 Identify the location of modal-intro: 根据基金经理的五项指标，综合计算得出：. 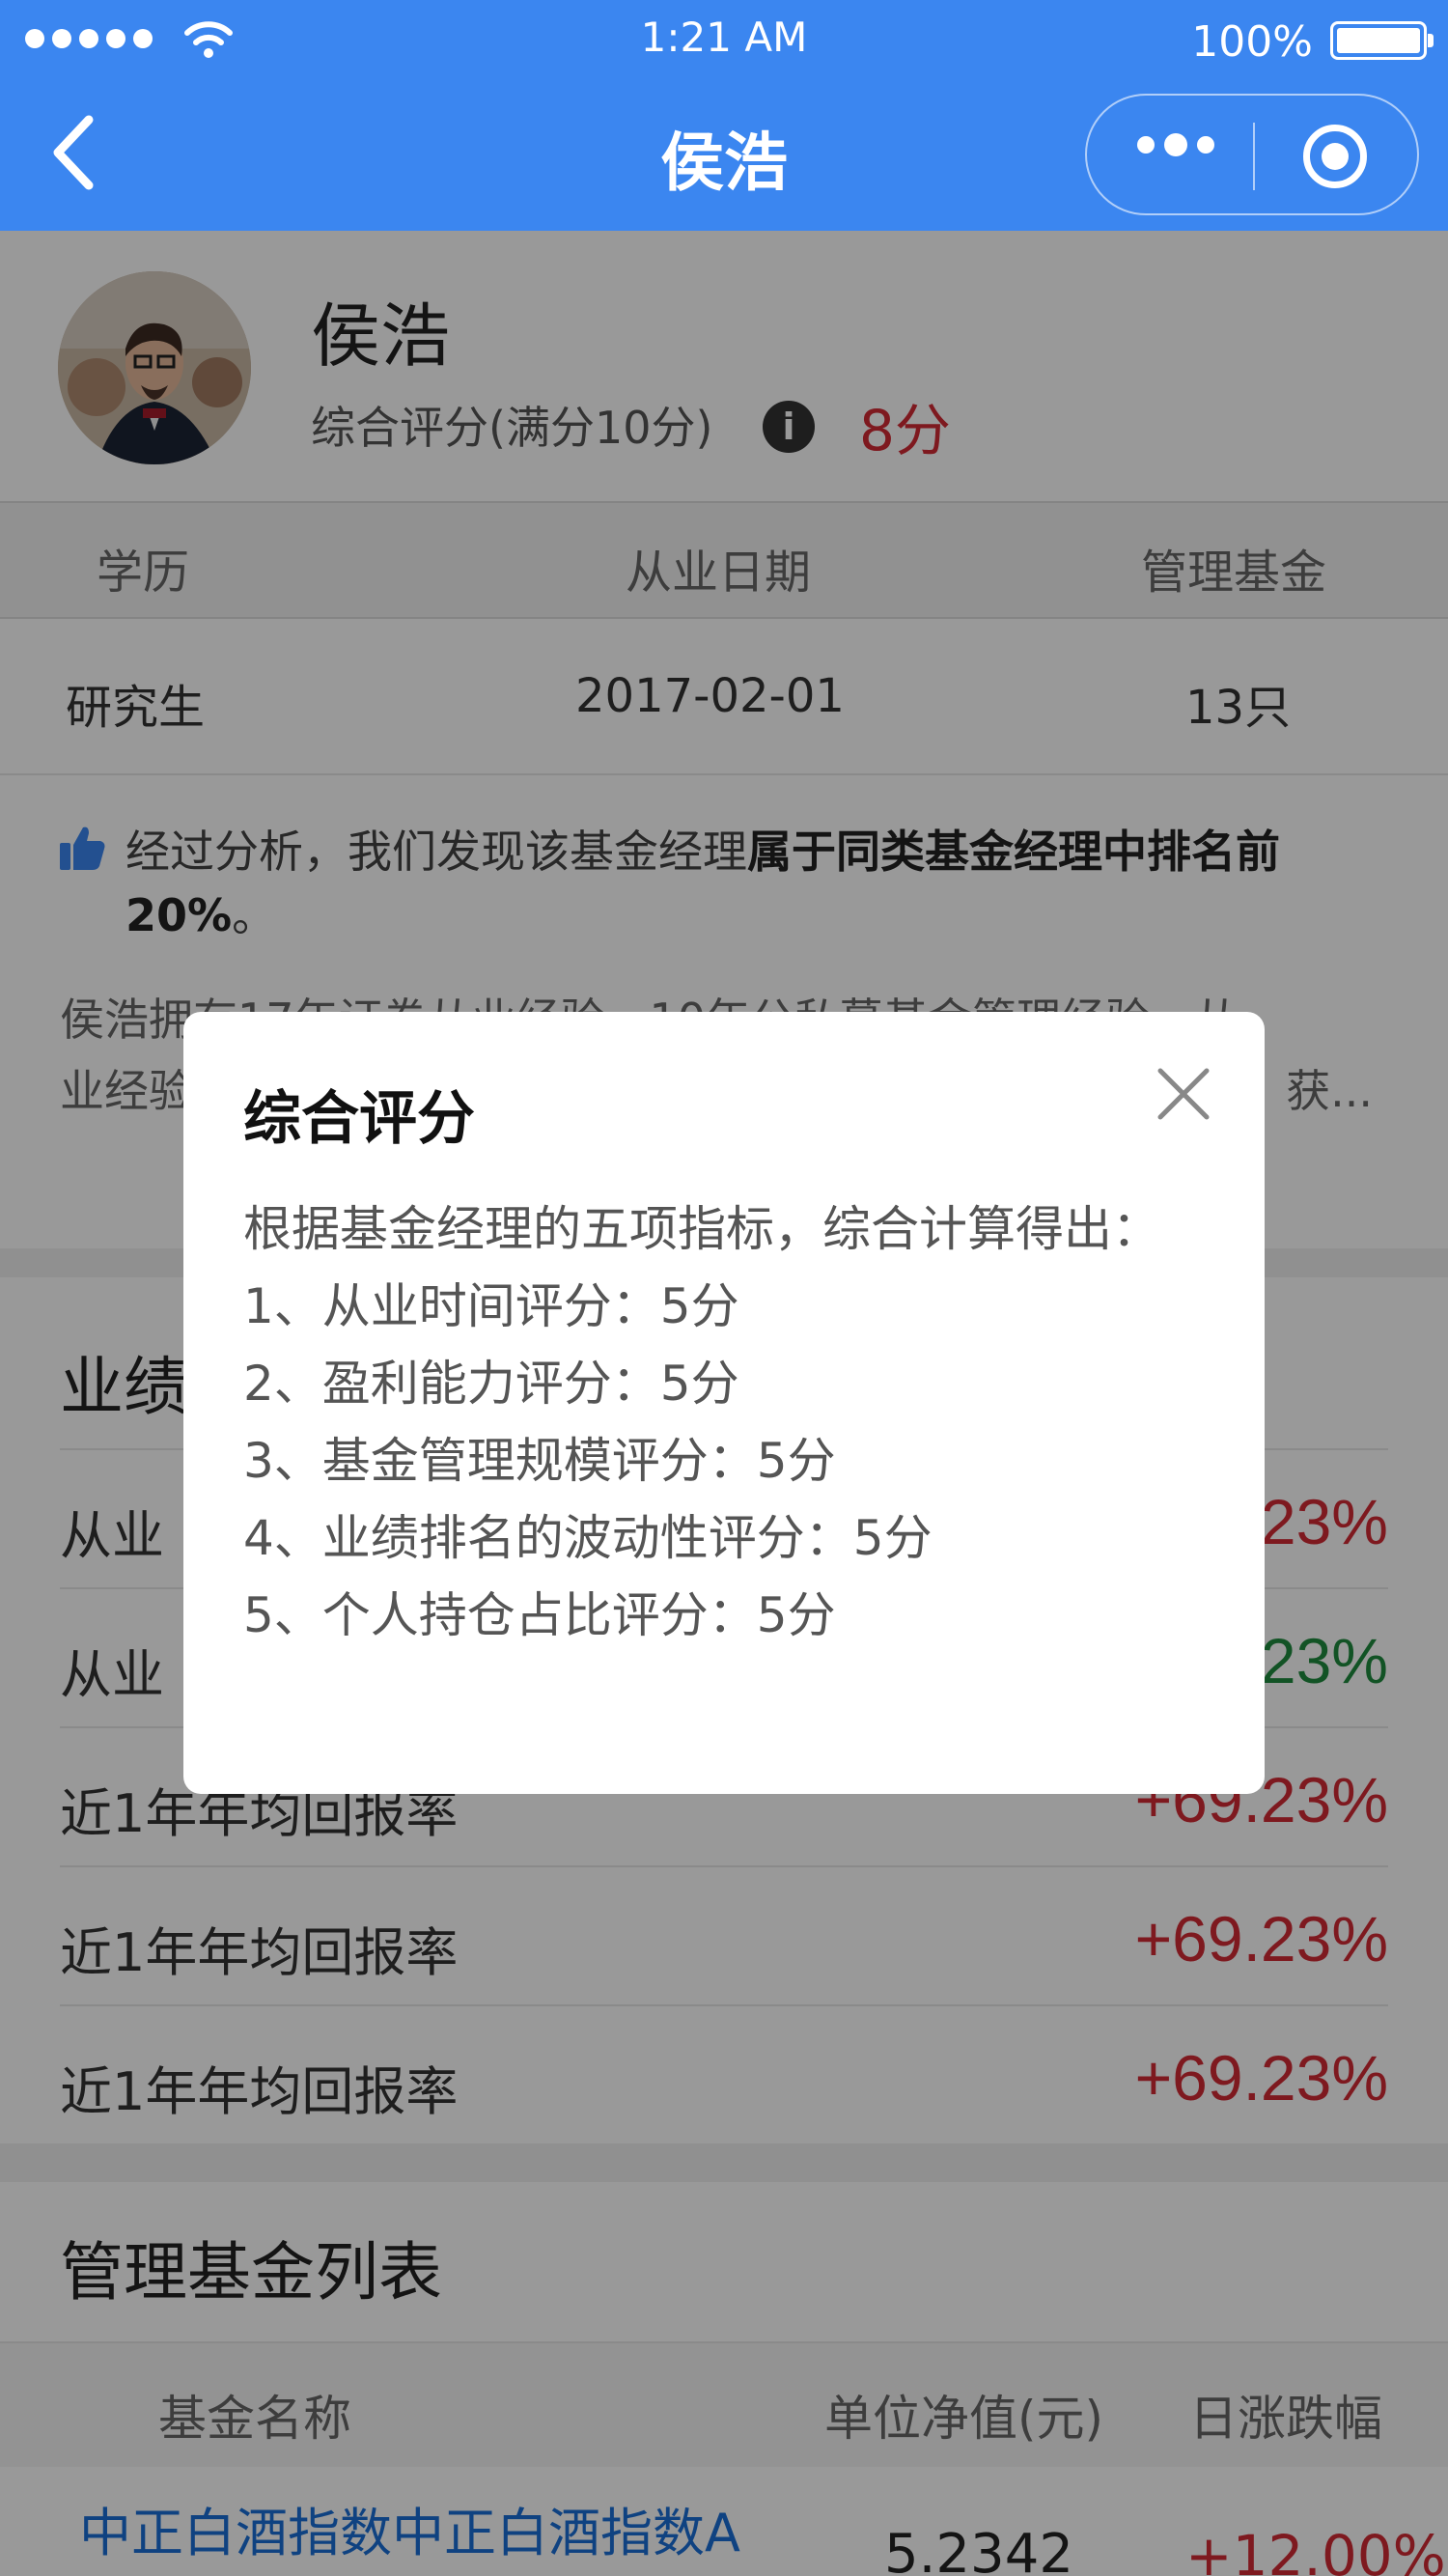
(701, 1229).